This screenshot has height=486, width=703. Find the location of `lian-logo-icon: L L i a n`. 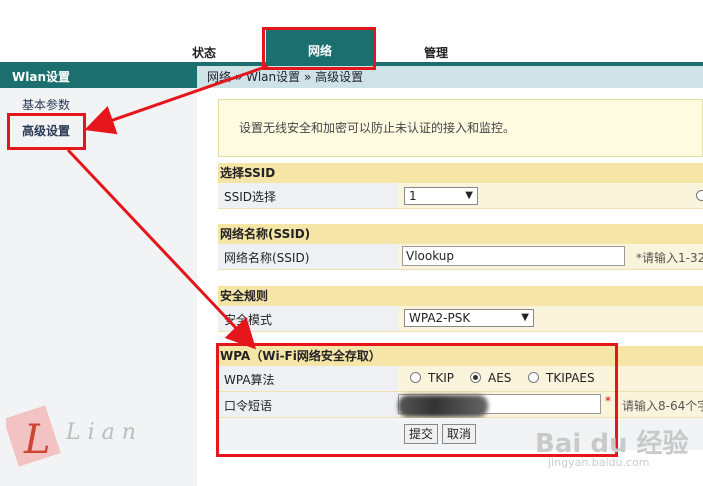

lian-logo-icon: L L i a n is located at coordinates (69, 436).